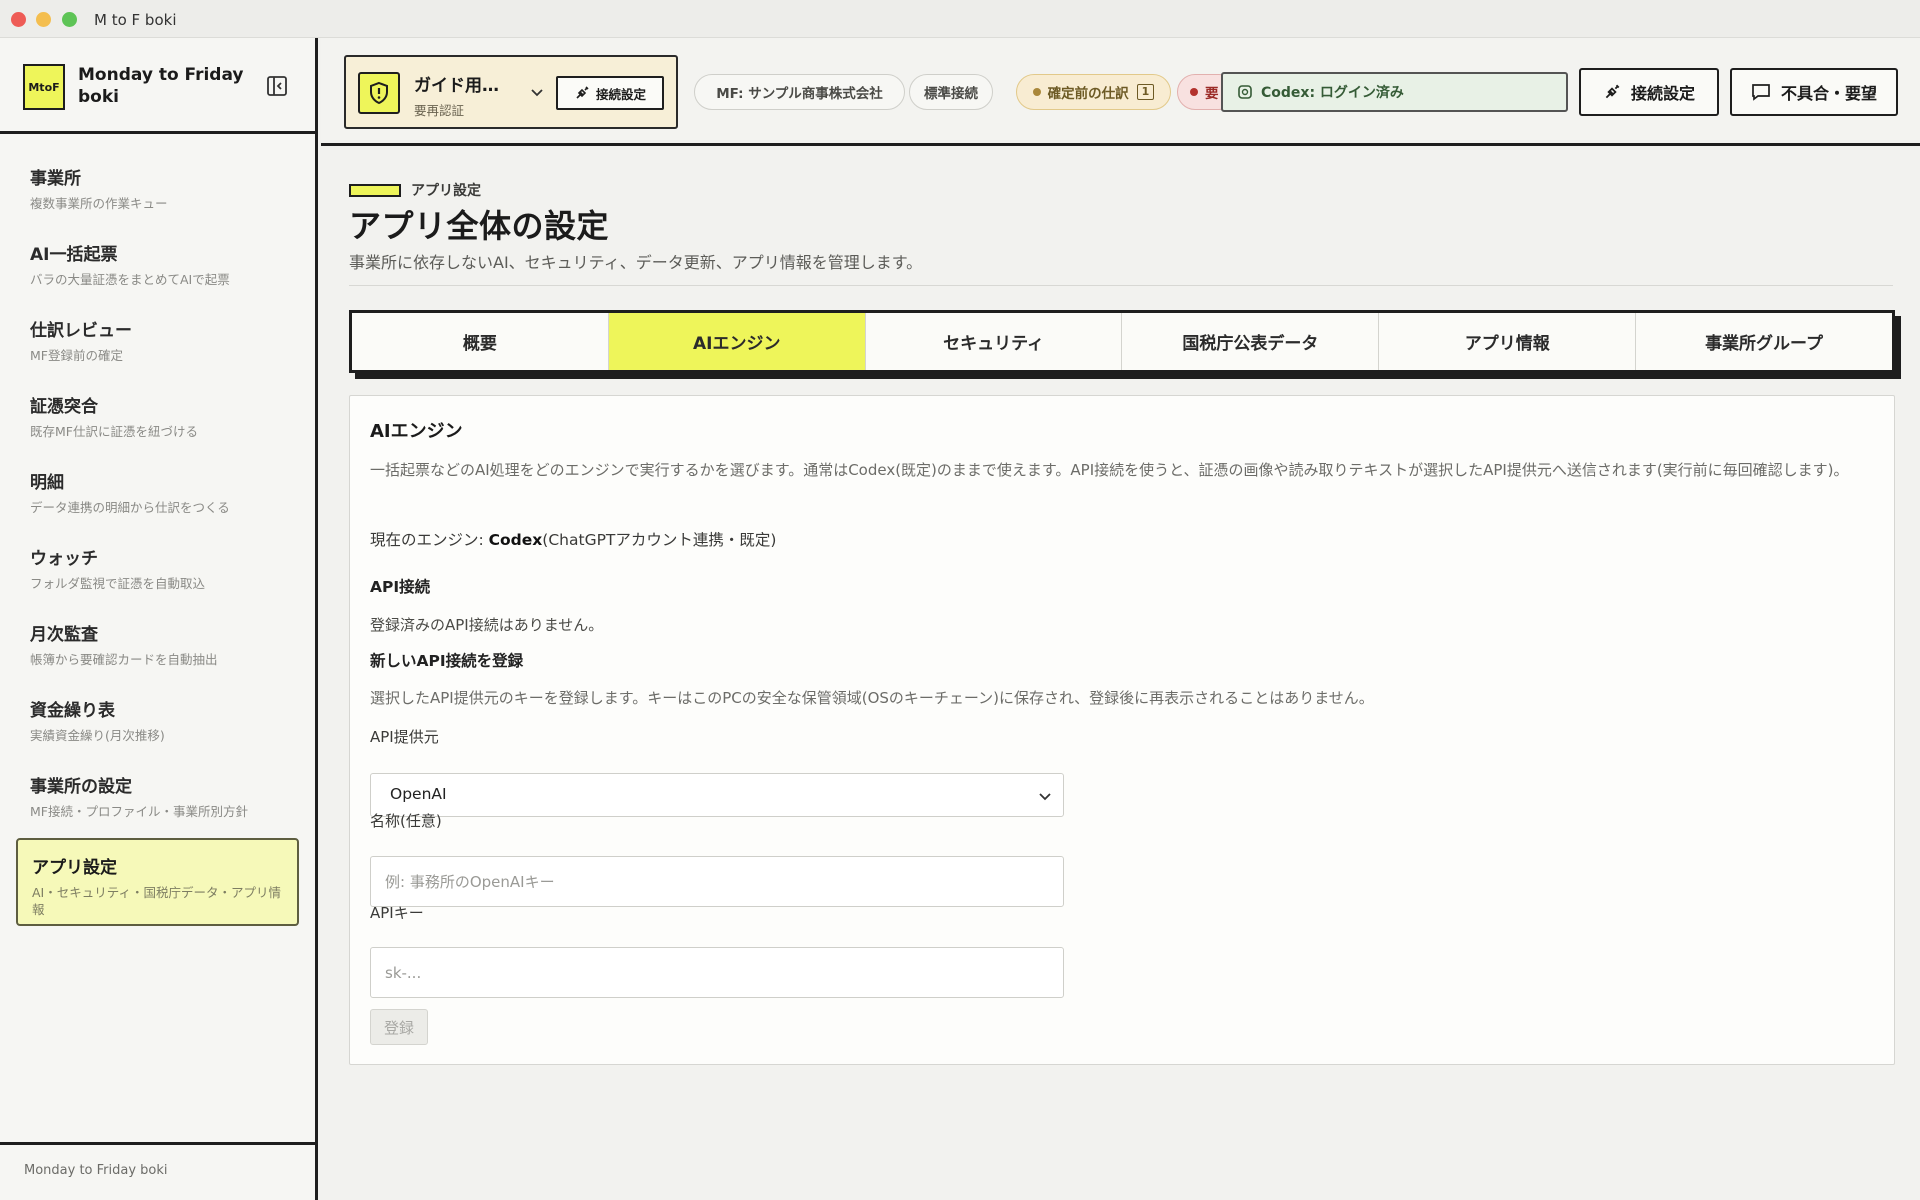 This screenshot has width=1920, height=1200. What do you see at coordinates (404, 737) in the screenshot?
I see `provider-label: API提供元` at bounding box center [404, 737].